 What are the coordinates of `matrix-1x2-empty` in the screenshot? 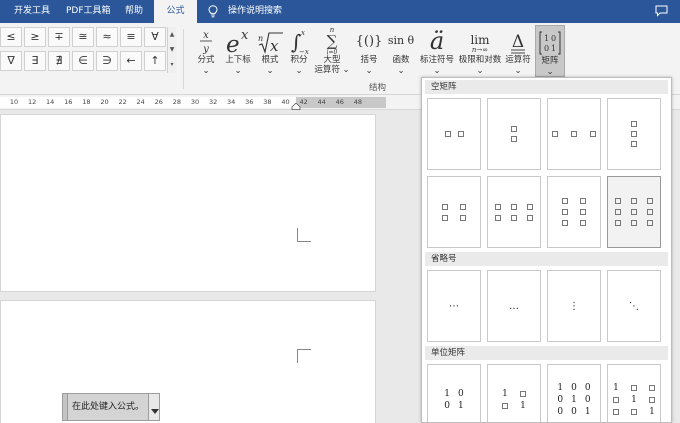 It's located at (454, 134).